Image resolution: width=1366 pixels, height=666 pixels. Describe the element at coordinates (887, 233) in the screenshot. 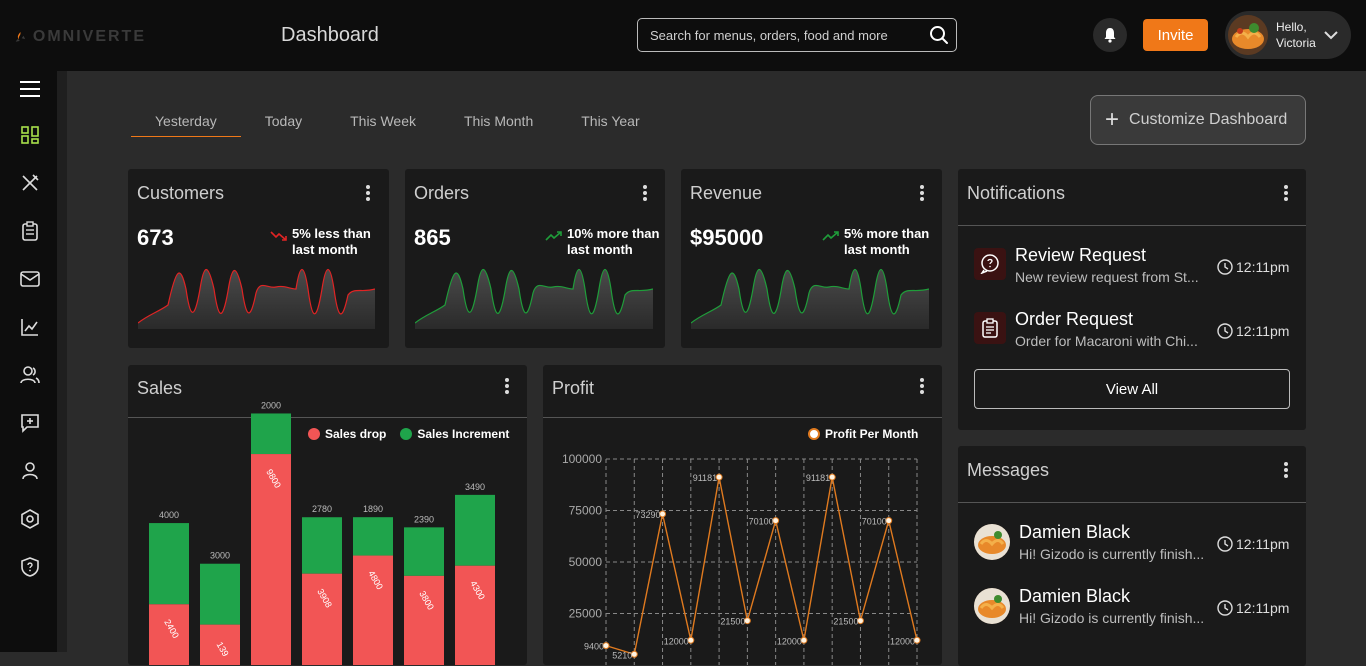

I see `trend-line-1: 5% more than` at that location.